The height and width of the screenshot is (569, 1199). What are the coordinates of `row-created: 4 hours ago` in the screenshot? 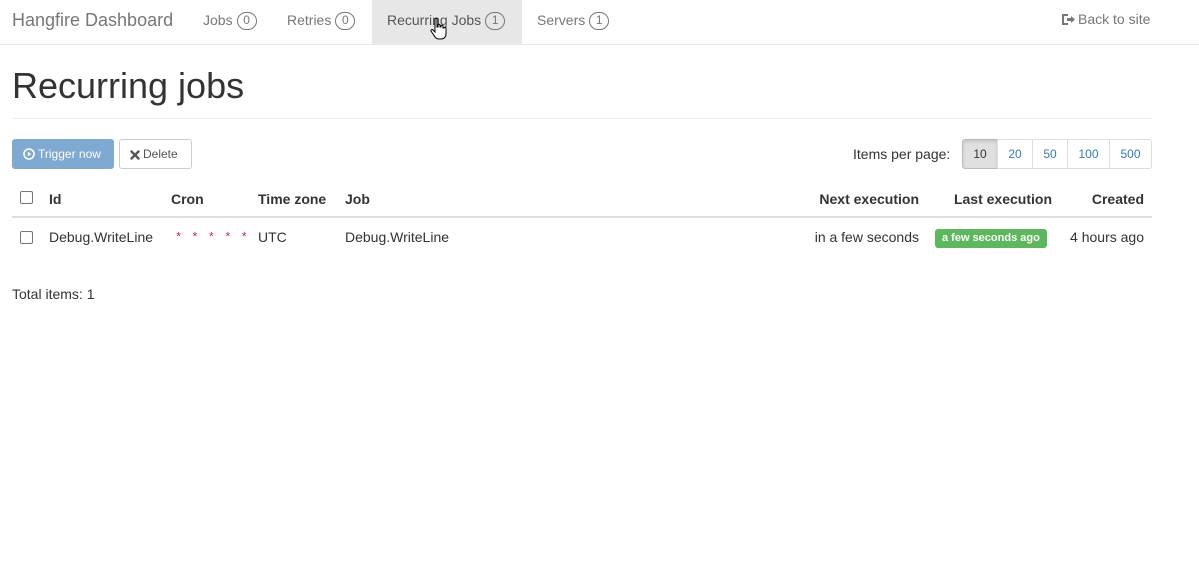 It's located at (1107, 237).